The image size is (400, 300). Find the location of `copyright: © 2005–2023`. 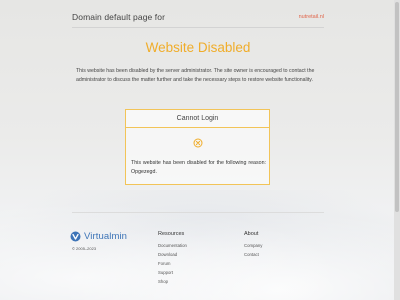

copyright: © 2005–2023 is located at coordinates (84, 248).